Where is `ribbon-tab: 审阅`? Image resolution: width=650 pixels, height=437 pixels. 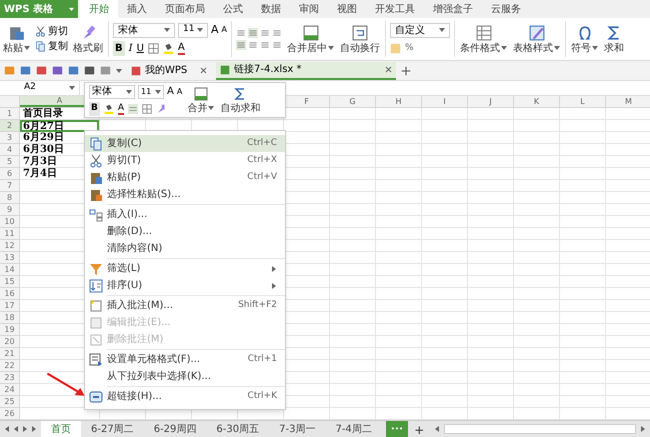 ribbon-tab: 审阅 is located at coordinates (309, 9).